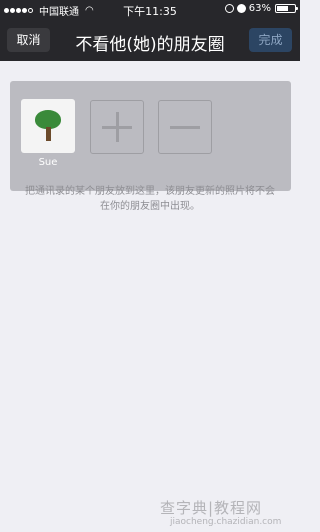 The image size is (320, 532). Describe the element at coordinates (150, 199) in the screenshot. I see `hint-text: 把通讯录的某个朋友放到这里，该朋友更新的照片将不会在你的朋友圈中出现。` at that location.